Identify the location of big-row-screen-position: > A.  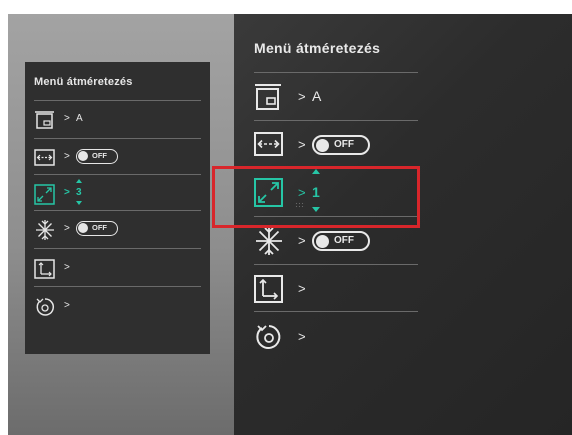
(344, 100).